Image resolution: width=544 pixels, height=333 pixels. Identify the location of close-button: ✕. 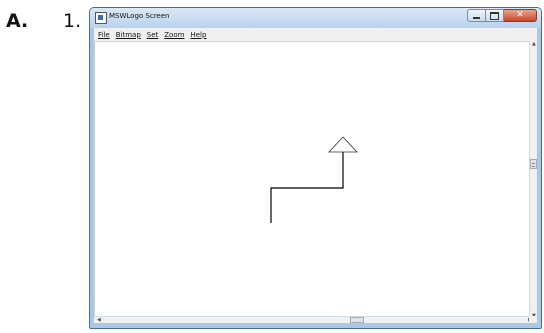
(520, 15).